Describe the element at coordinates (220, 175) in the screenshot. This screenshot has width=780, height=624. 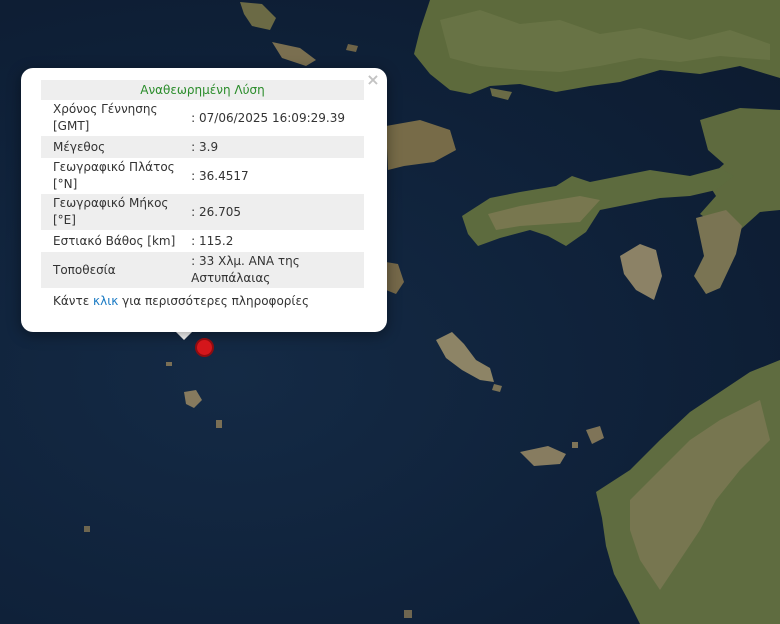
I see `latitude-value: : 36.4517` at that location.